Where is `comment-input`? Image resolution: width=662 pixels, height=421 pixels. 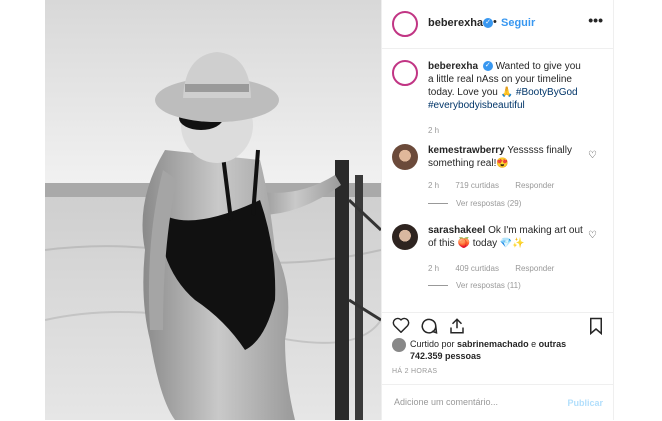 comment-input is located at coordinates (474, 402).